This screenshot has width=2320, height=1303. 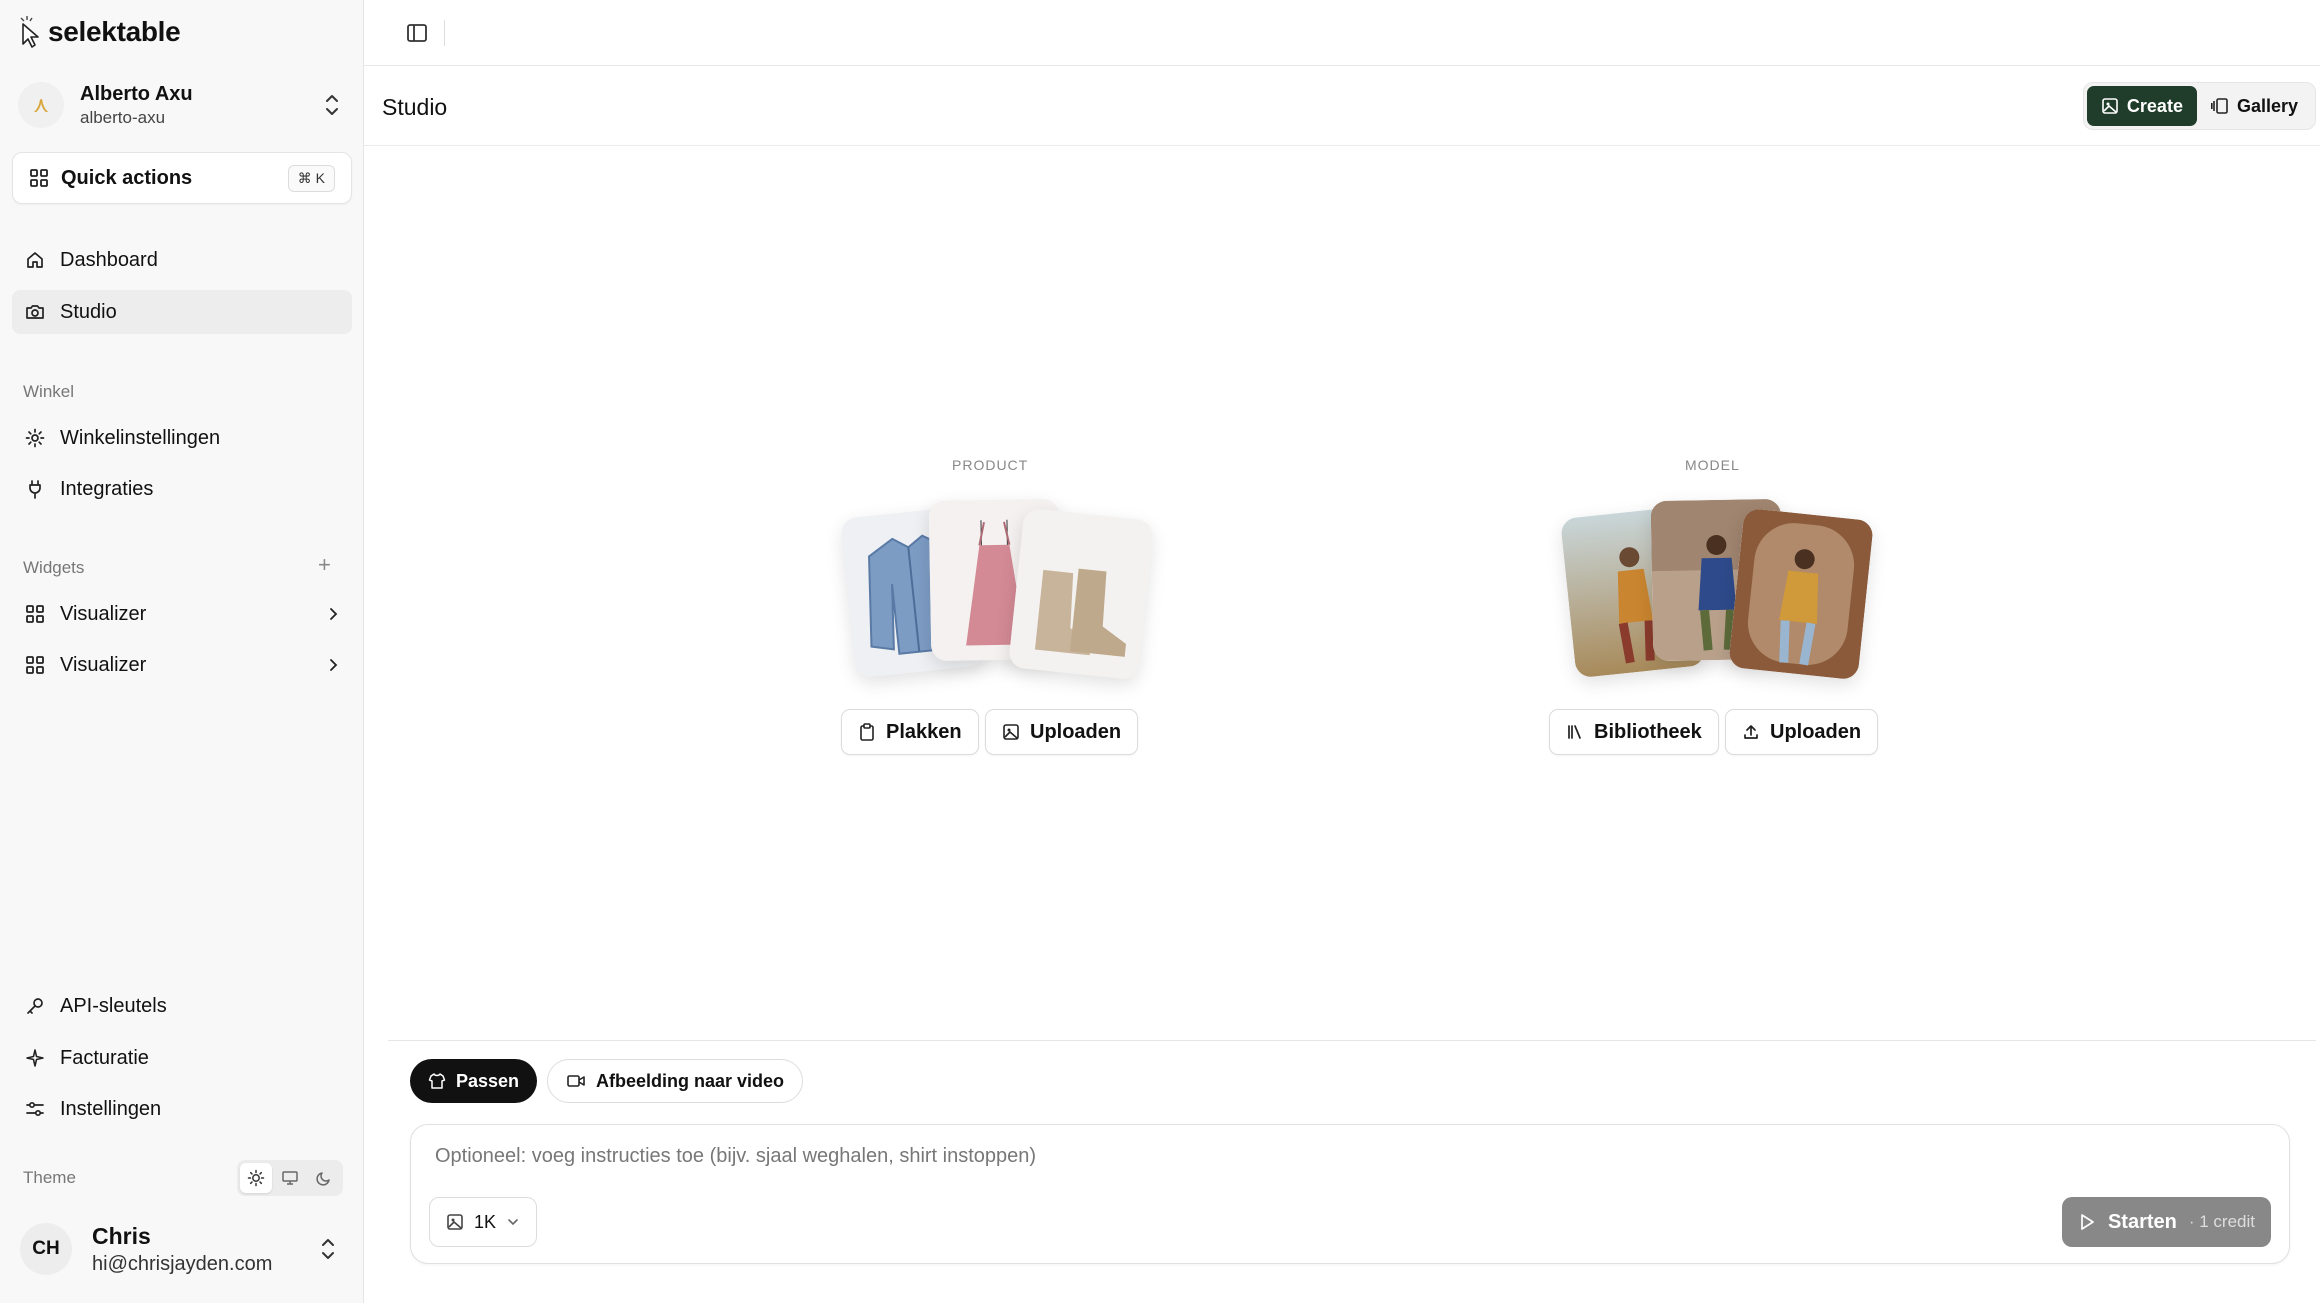 I want to click on org-switcher: ⋏ Alberto Axu alberto-axu, so click(x=182, y=105).